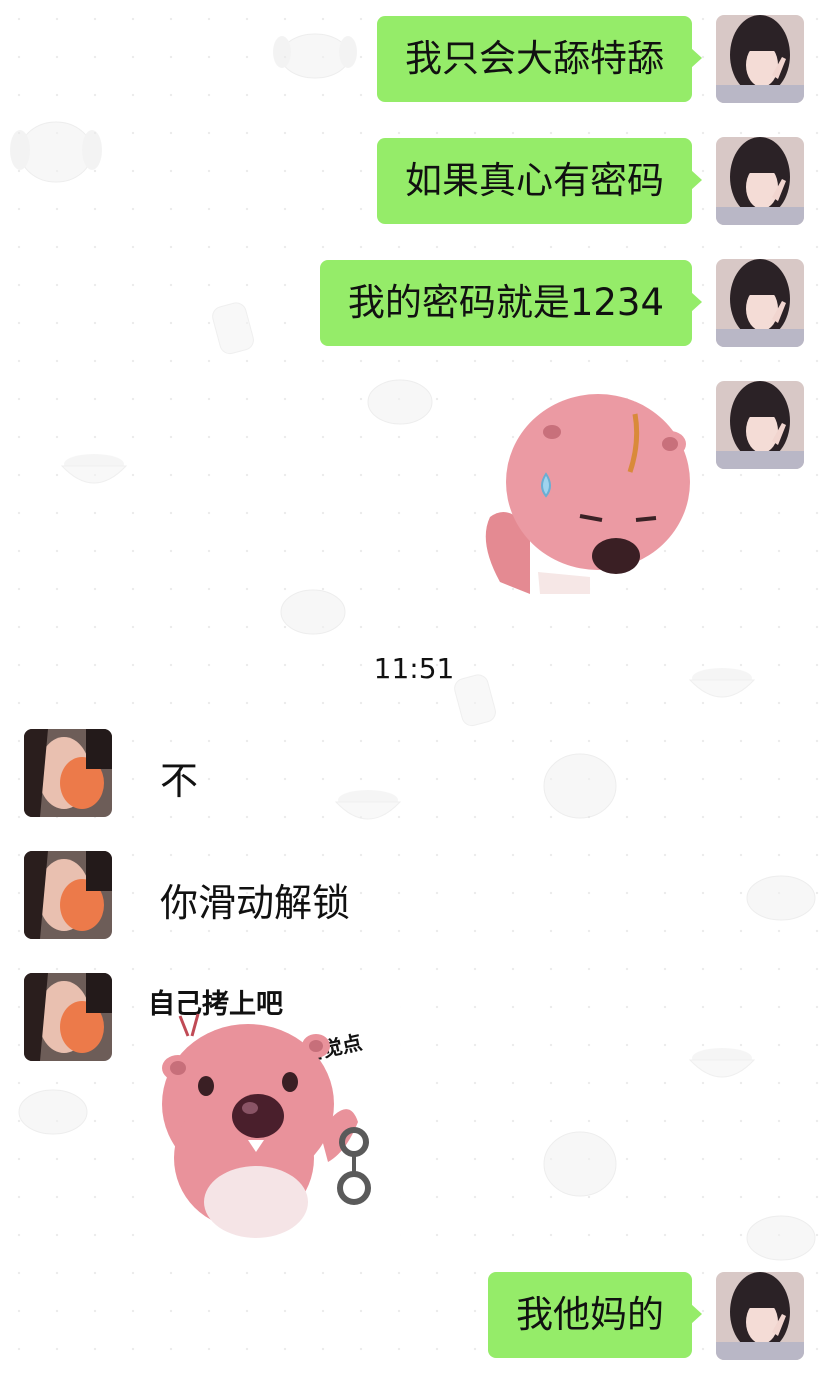 The height and width of the screenshot is (1381, 828). What do you see at coordinates (266, 1125) in the screenshot?
I see `pink-beaver-handcuff-icon` at bounding box center [266, 1125].